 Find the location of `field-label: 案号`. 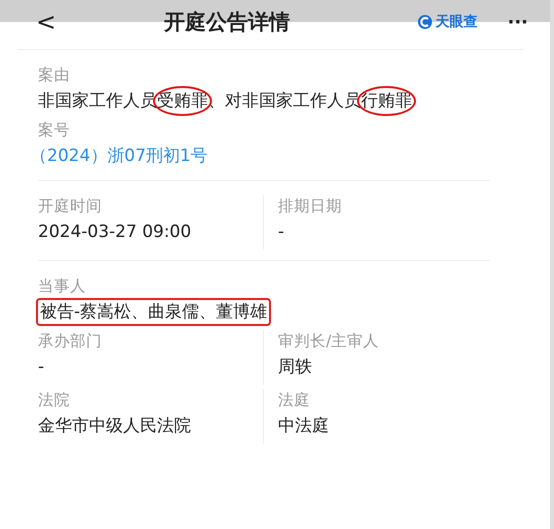

field-label: 案号 is located at coordinates (54, 130).